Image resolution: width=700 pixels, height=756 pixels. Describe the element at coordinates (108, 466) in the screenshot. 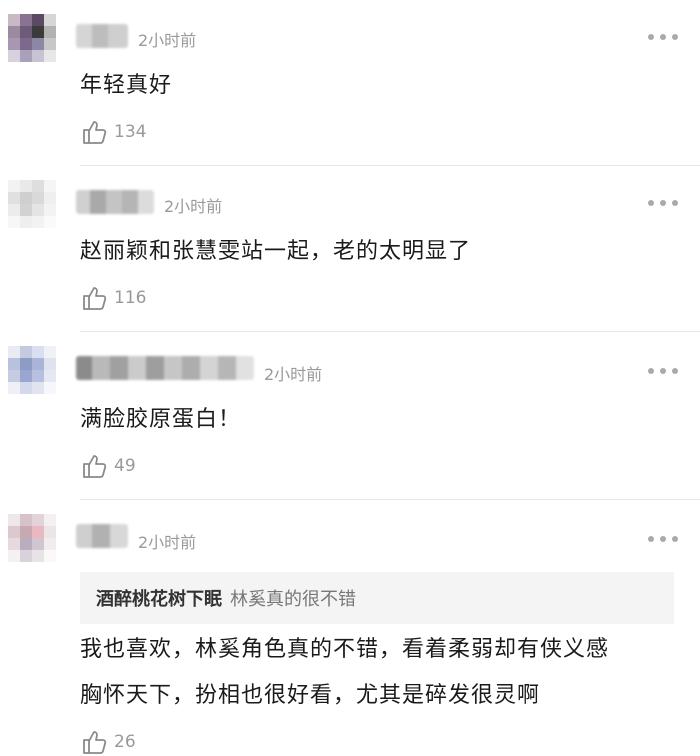

I see `like-button: 49` at that location.